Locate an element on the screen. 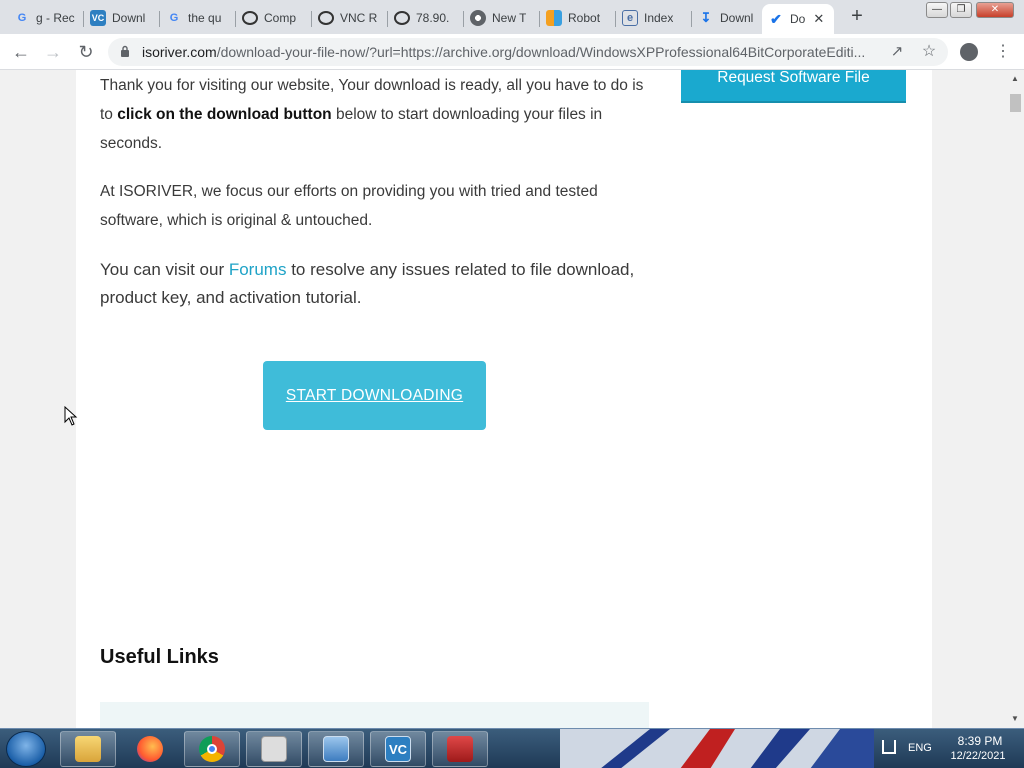  lock-icon is located at coordinates (125, 51).